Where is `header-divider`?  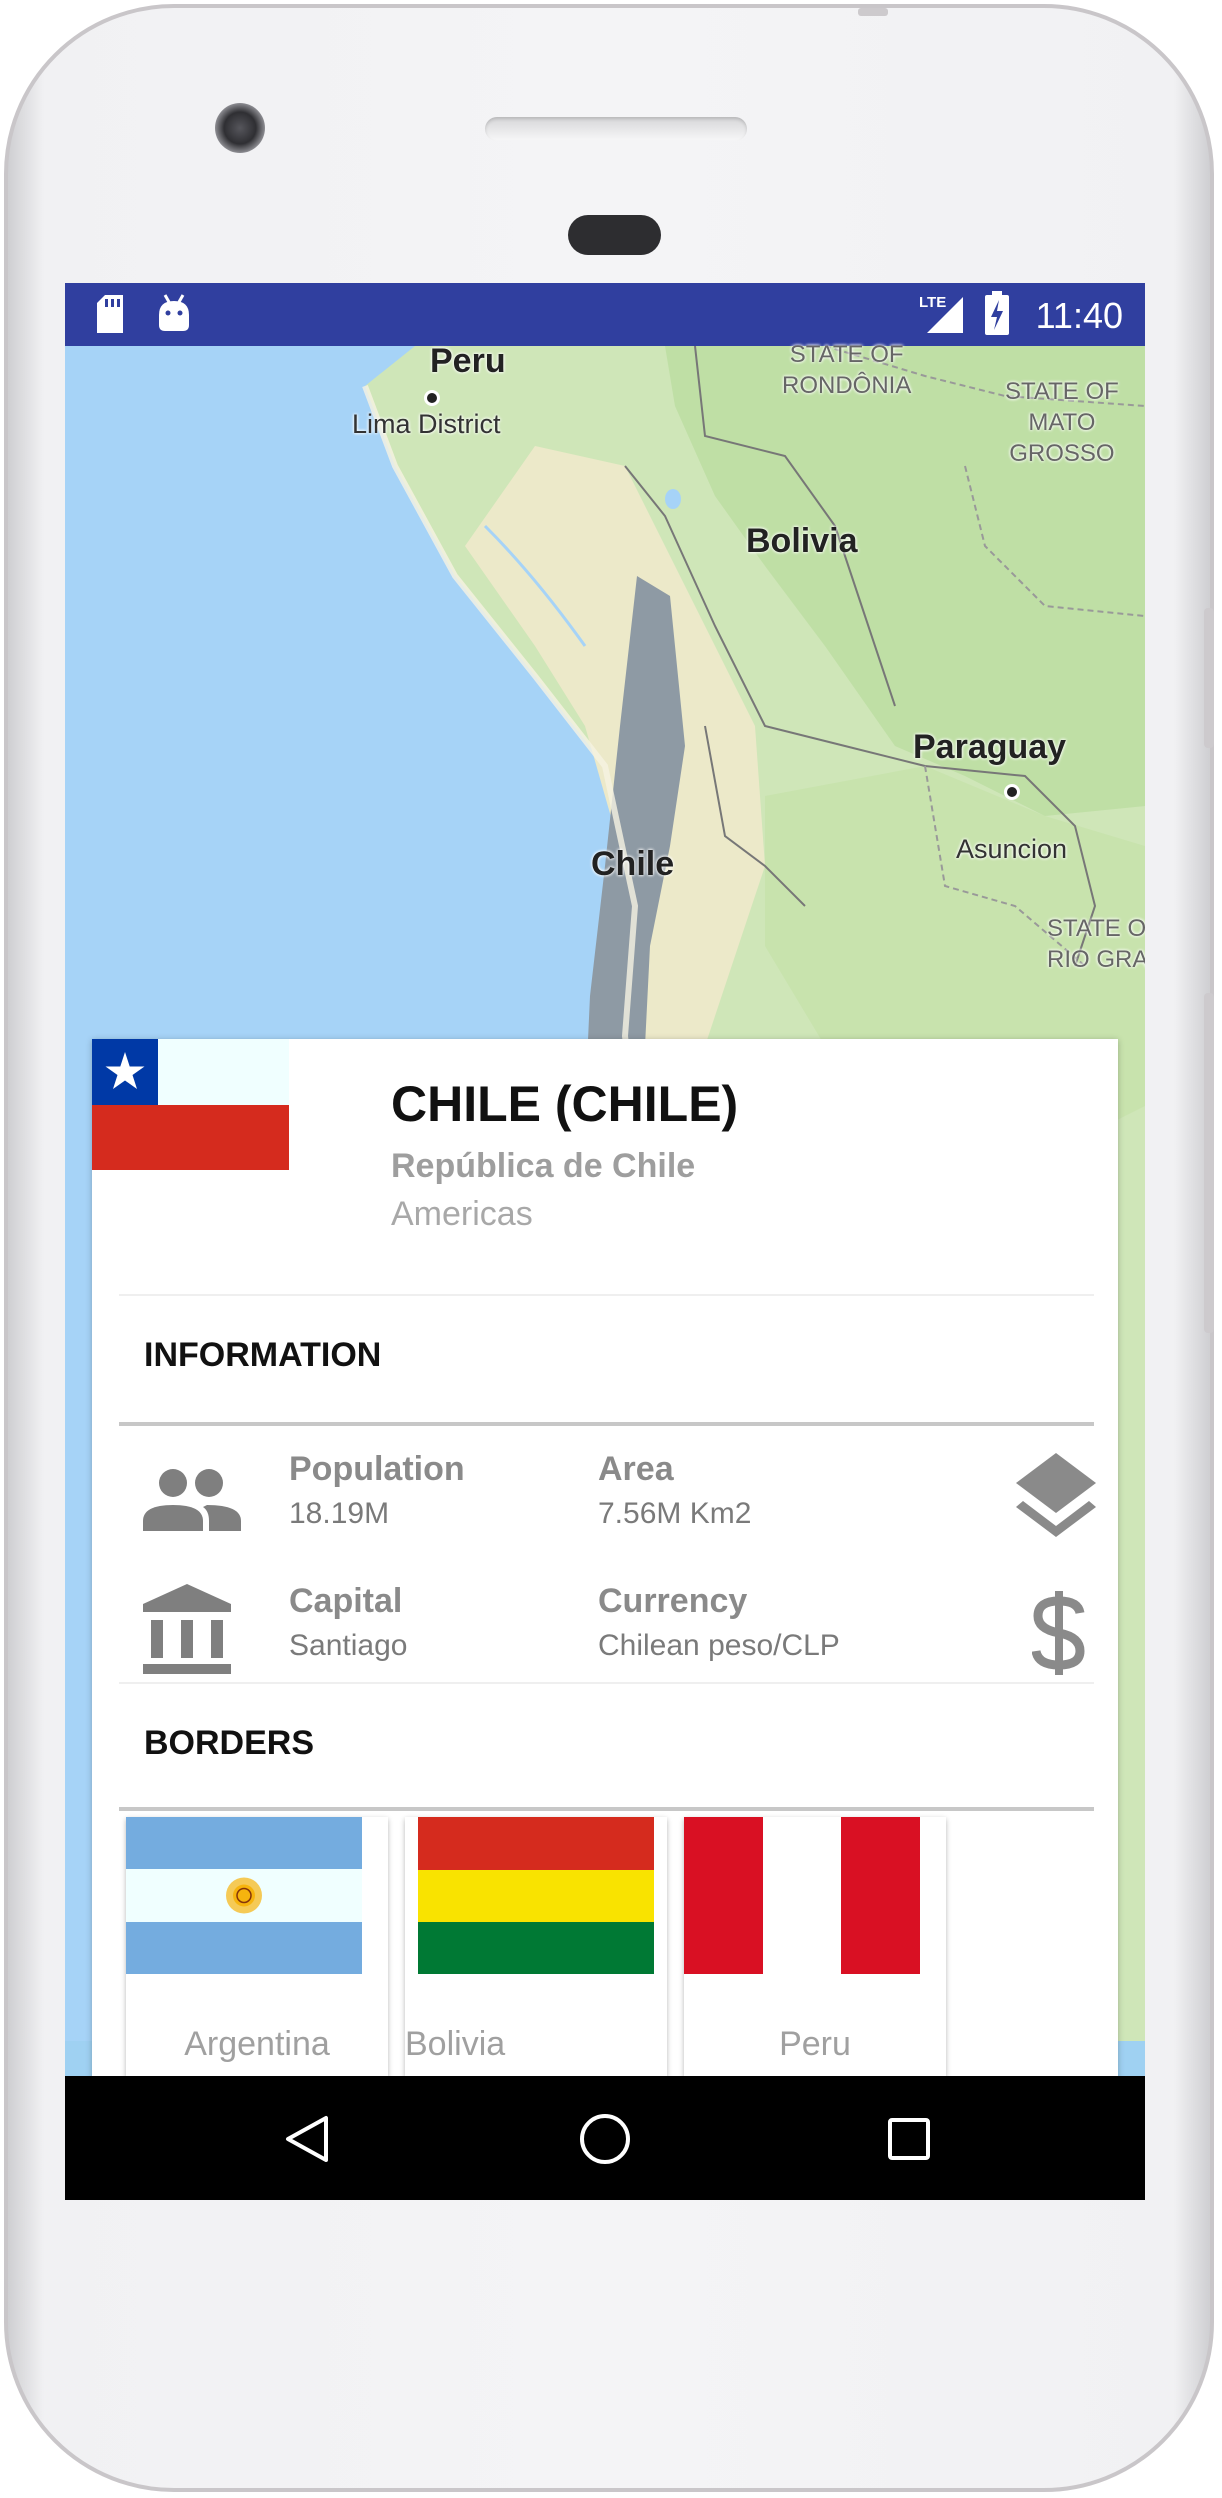 header-divider is located at coordinates (606, 1295).